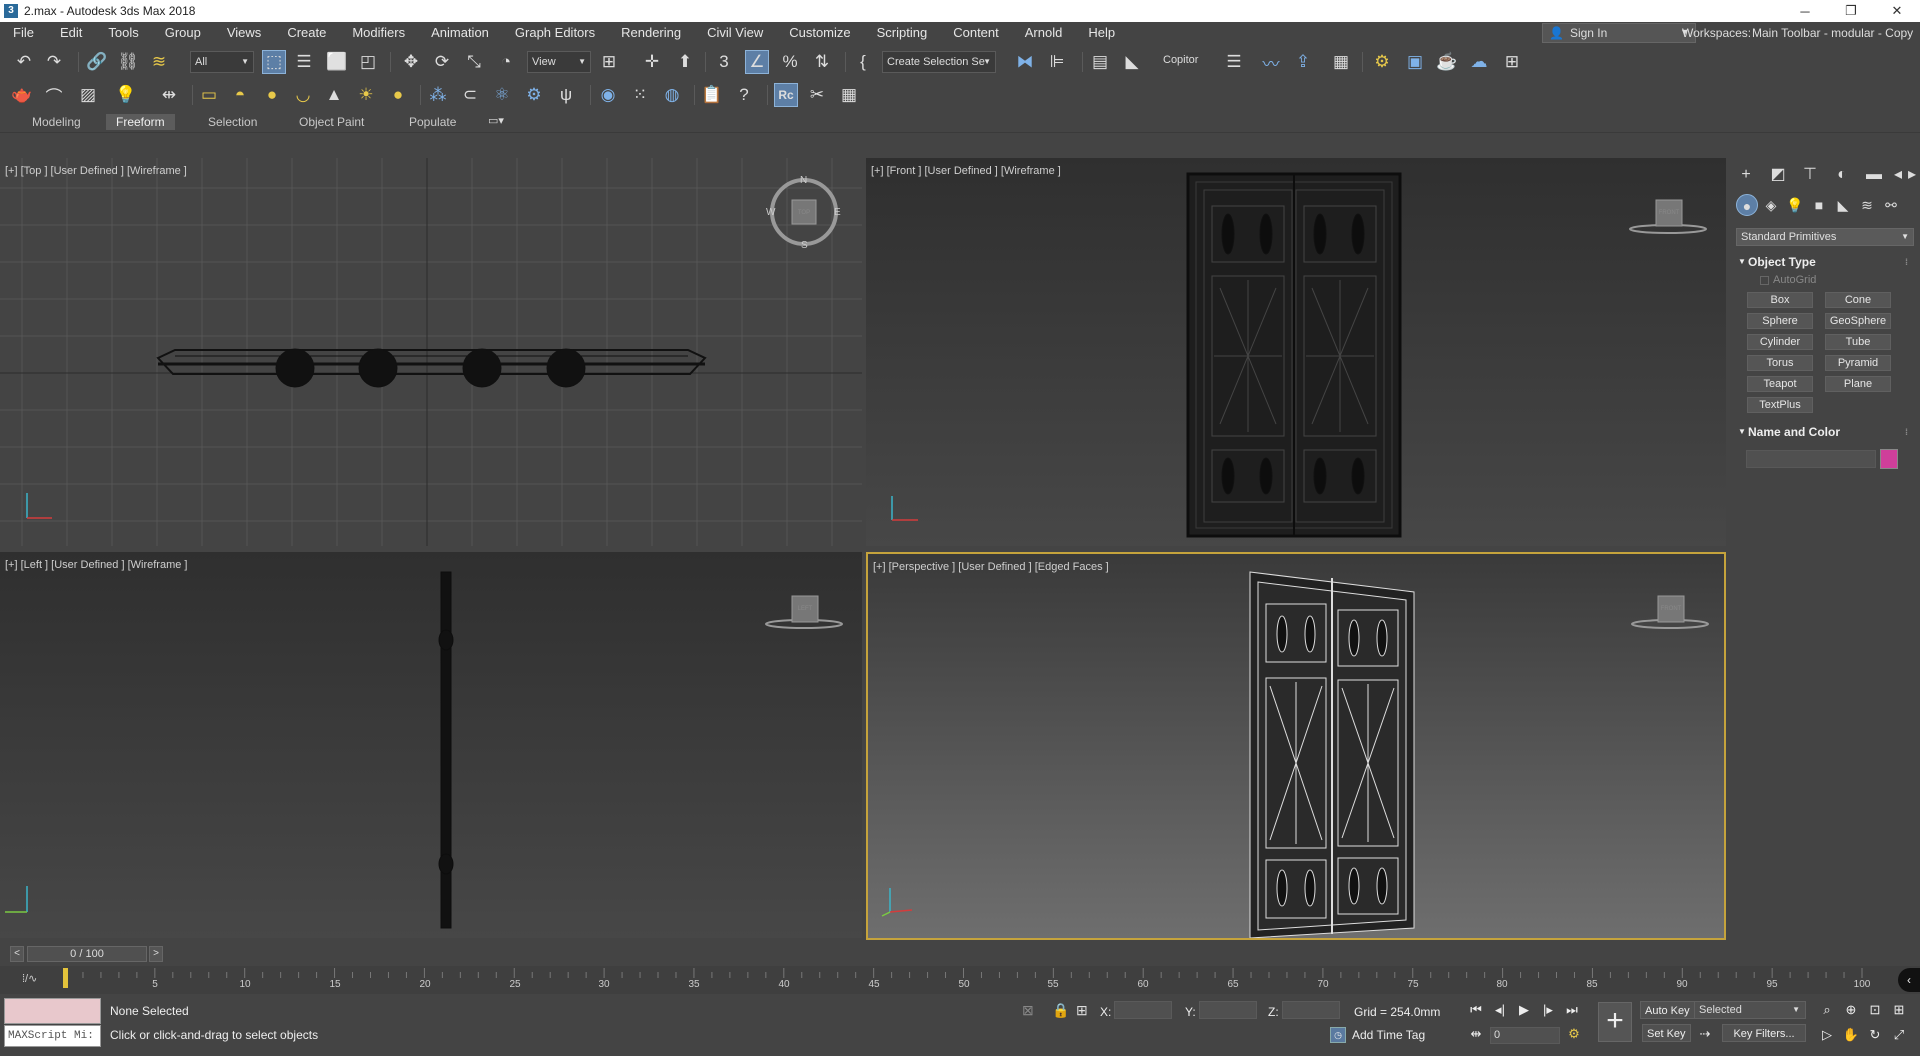  I want to click on panel-scroll-right-icon: ▸, so click(1910, 175).